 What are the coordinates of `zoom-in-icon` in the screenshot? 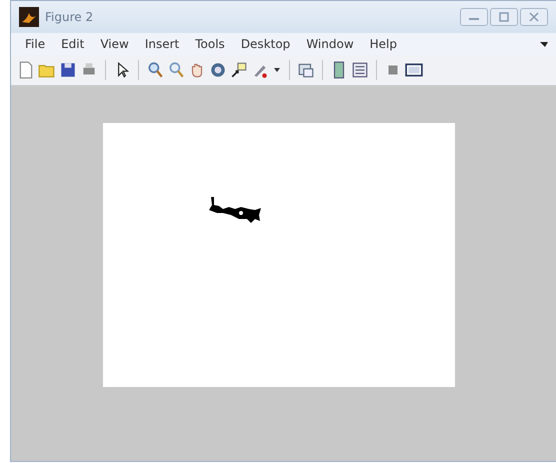 It's located at (155, 70).